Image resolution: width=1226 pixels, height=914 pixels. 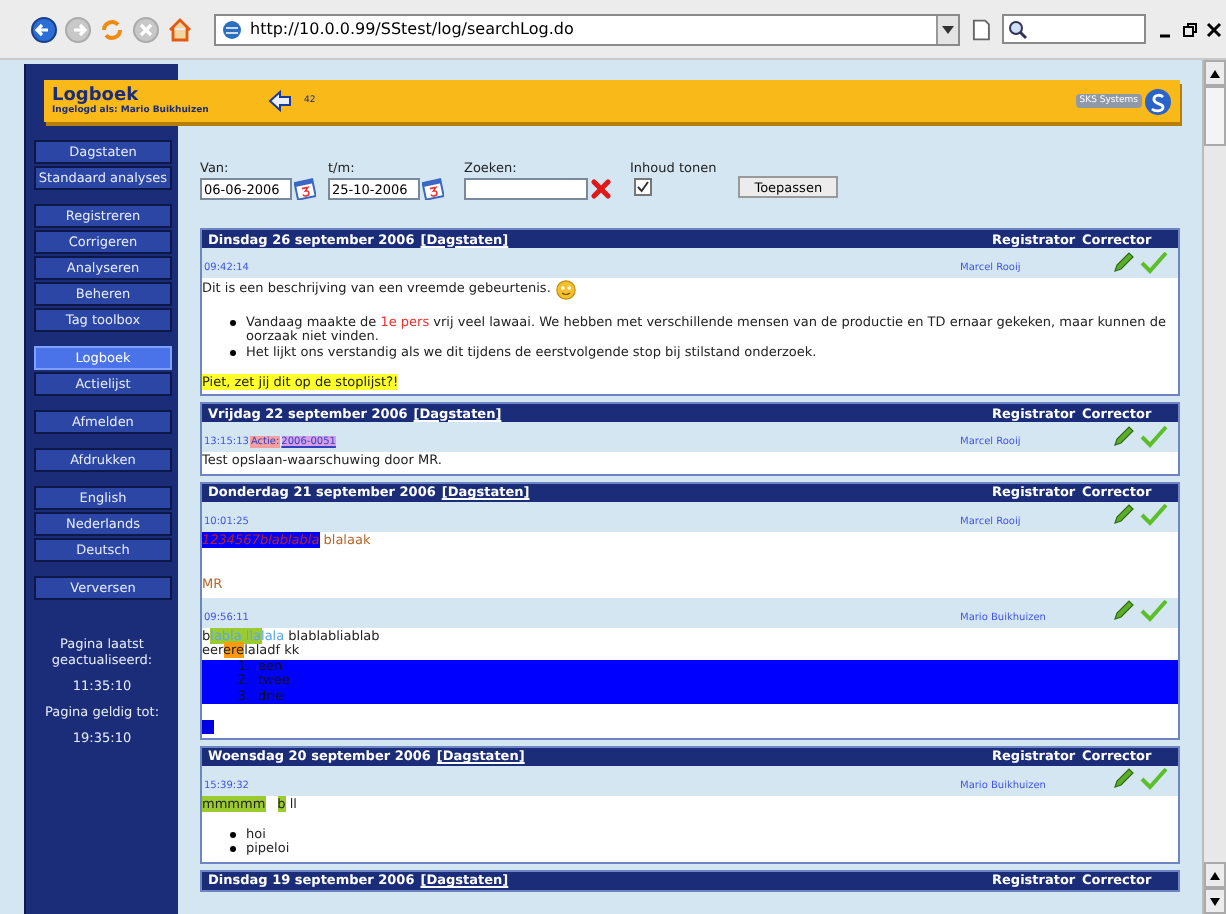 What do you see at coordinates (1190, 29) in the screenshot?
I see `restore-icon` at bounding box center [1190, 29].